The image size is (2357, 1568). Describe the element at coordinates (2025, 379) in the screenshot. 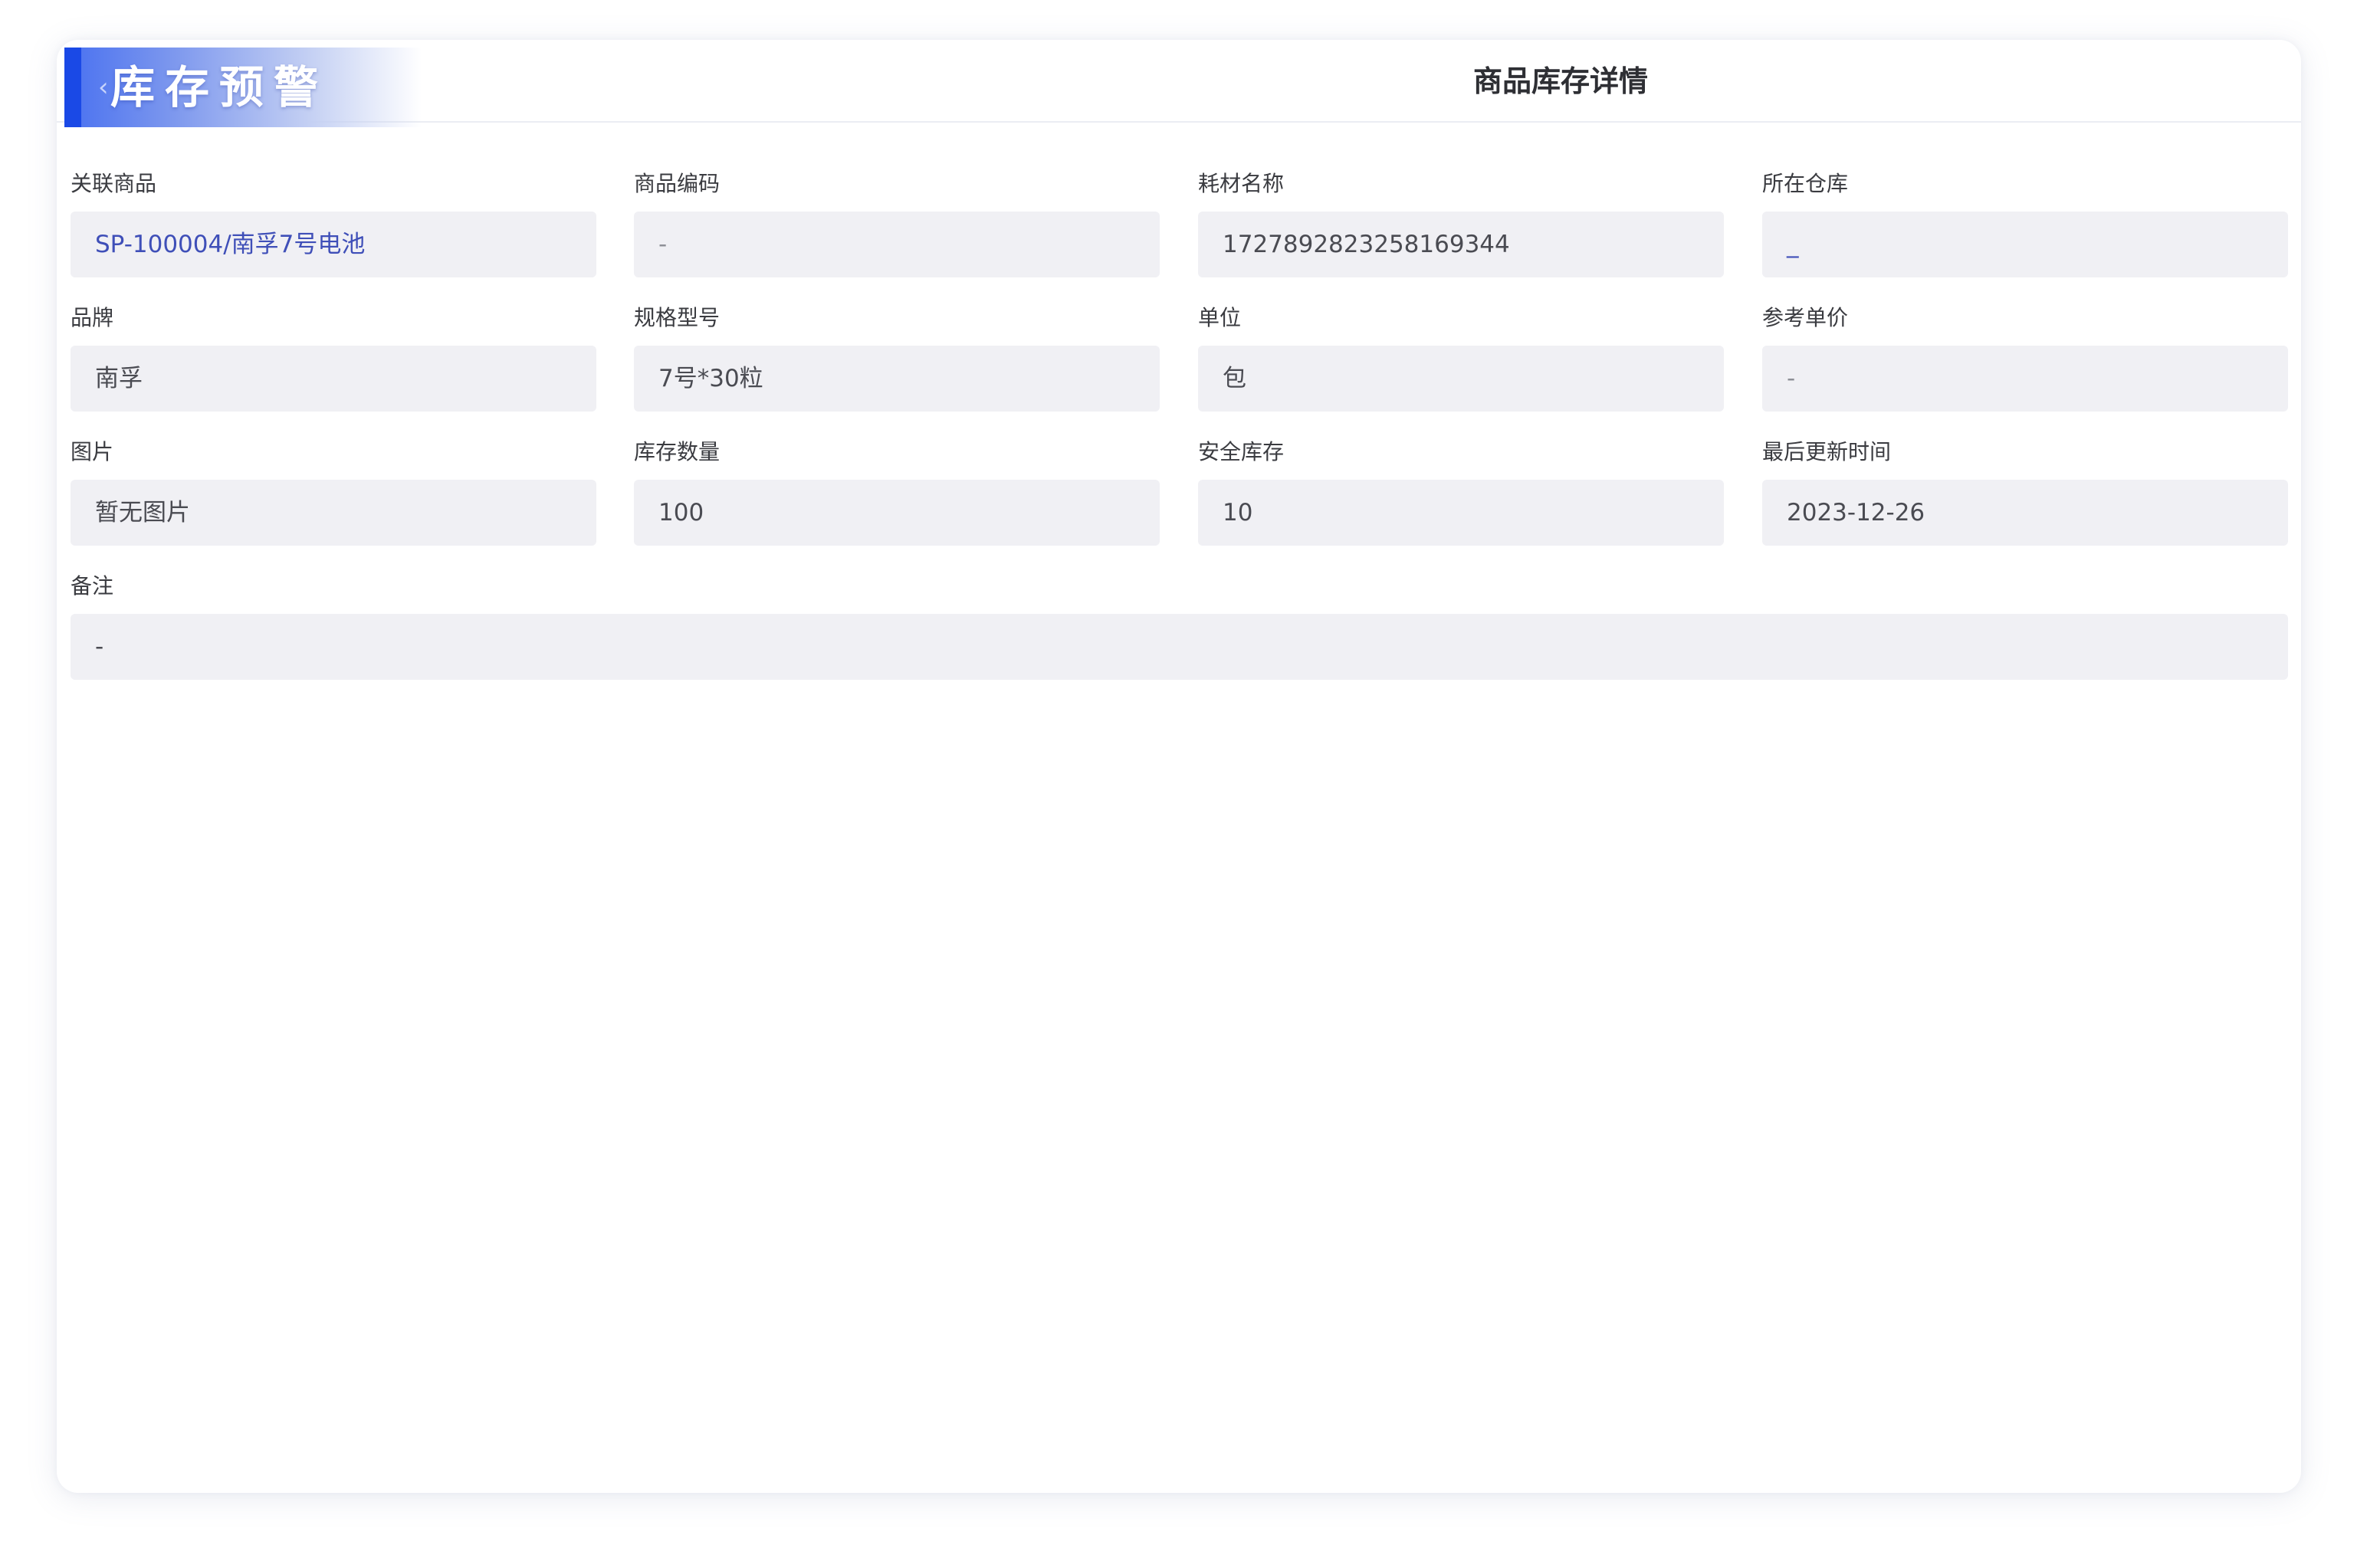

I see `field-reference-price: -` at that location.